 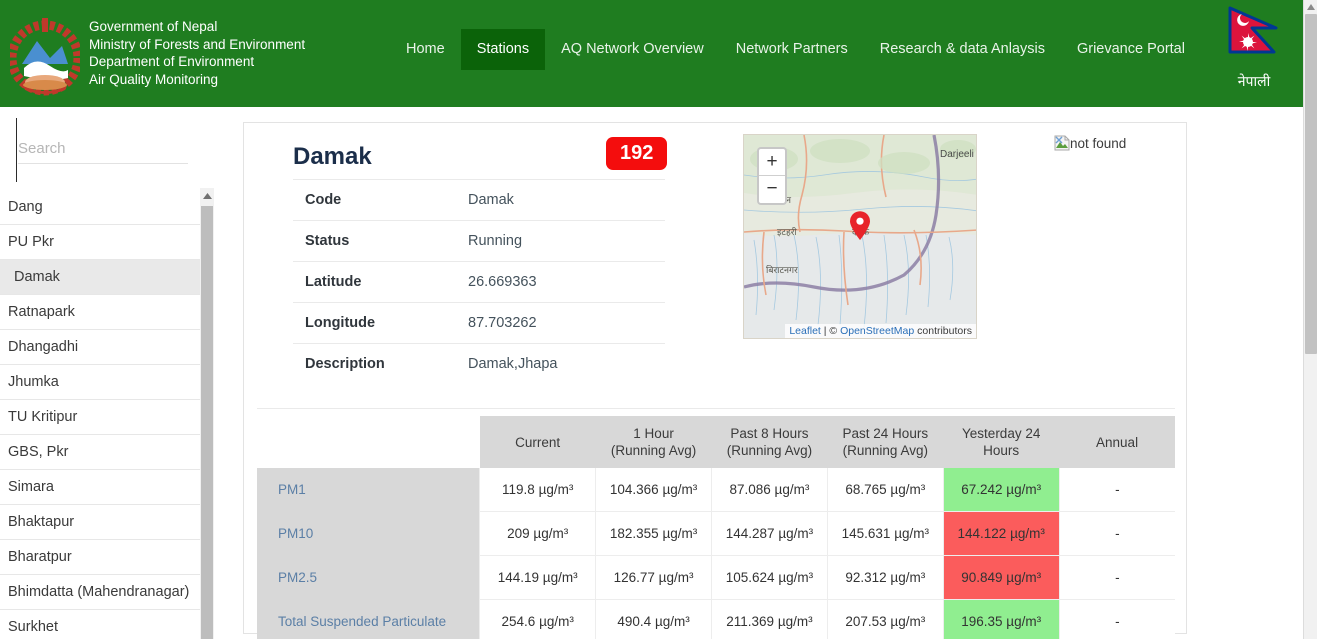 What do you see at coordinates (1090, 143) in the screenshot?
I see `station-photo-placeholder: not found` at bounding box center [1090, 143].